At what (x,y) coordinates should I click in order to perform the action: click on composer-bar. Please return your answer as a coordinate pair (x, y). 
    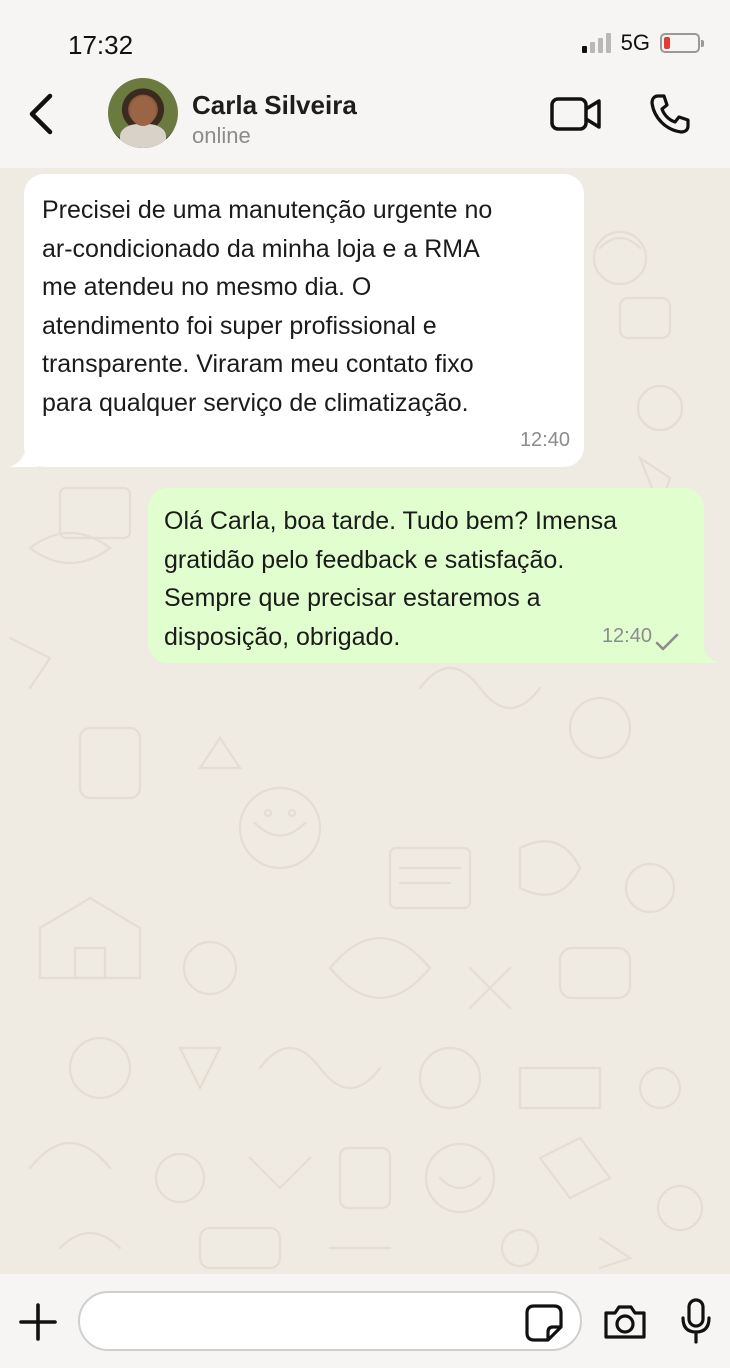
    Looking at the image, I should click on (365, 1321).